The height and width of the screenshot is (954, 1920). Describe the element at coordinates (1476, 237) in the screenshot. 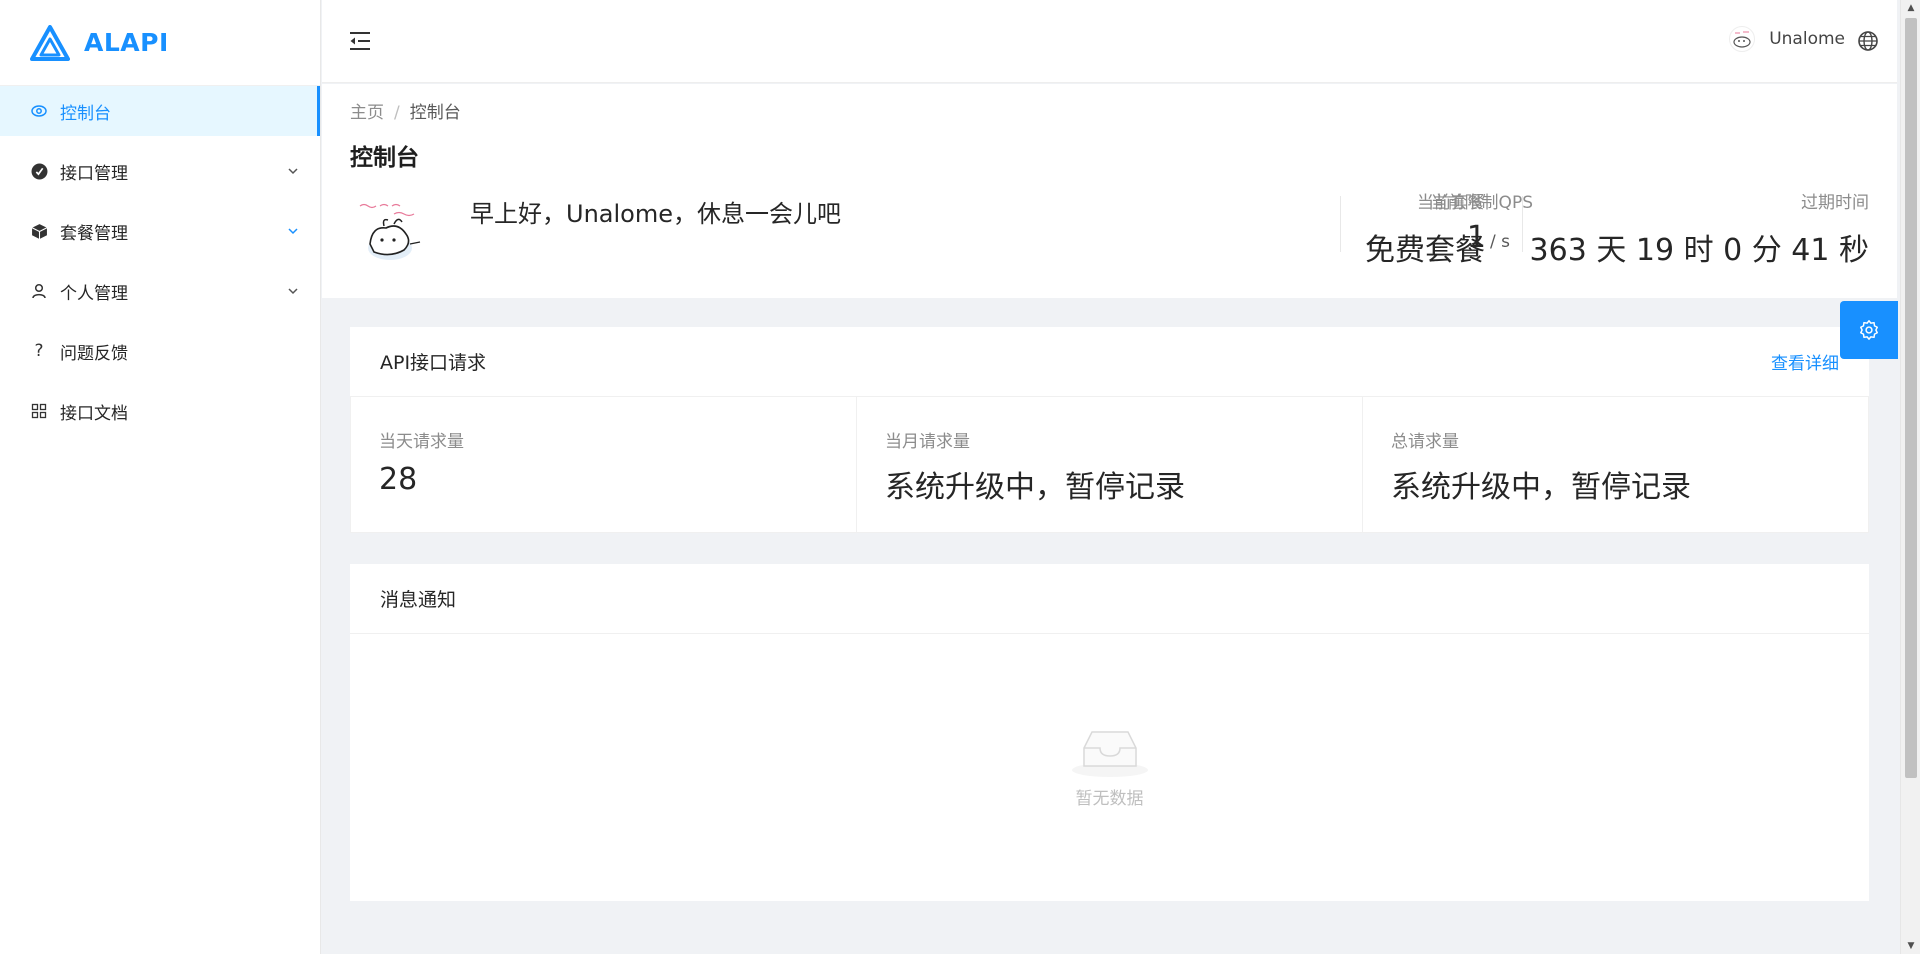

I see `qps-number: 1` at that location.